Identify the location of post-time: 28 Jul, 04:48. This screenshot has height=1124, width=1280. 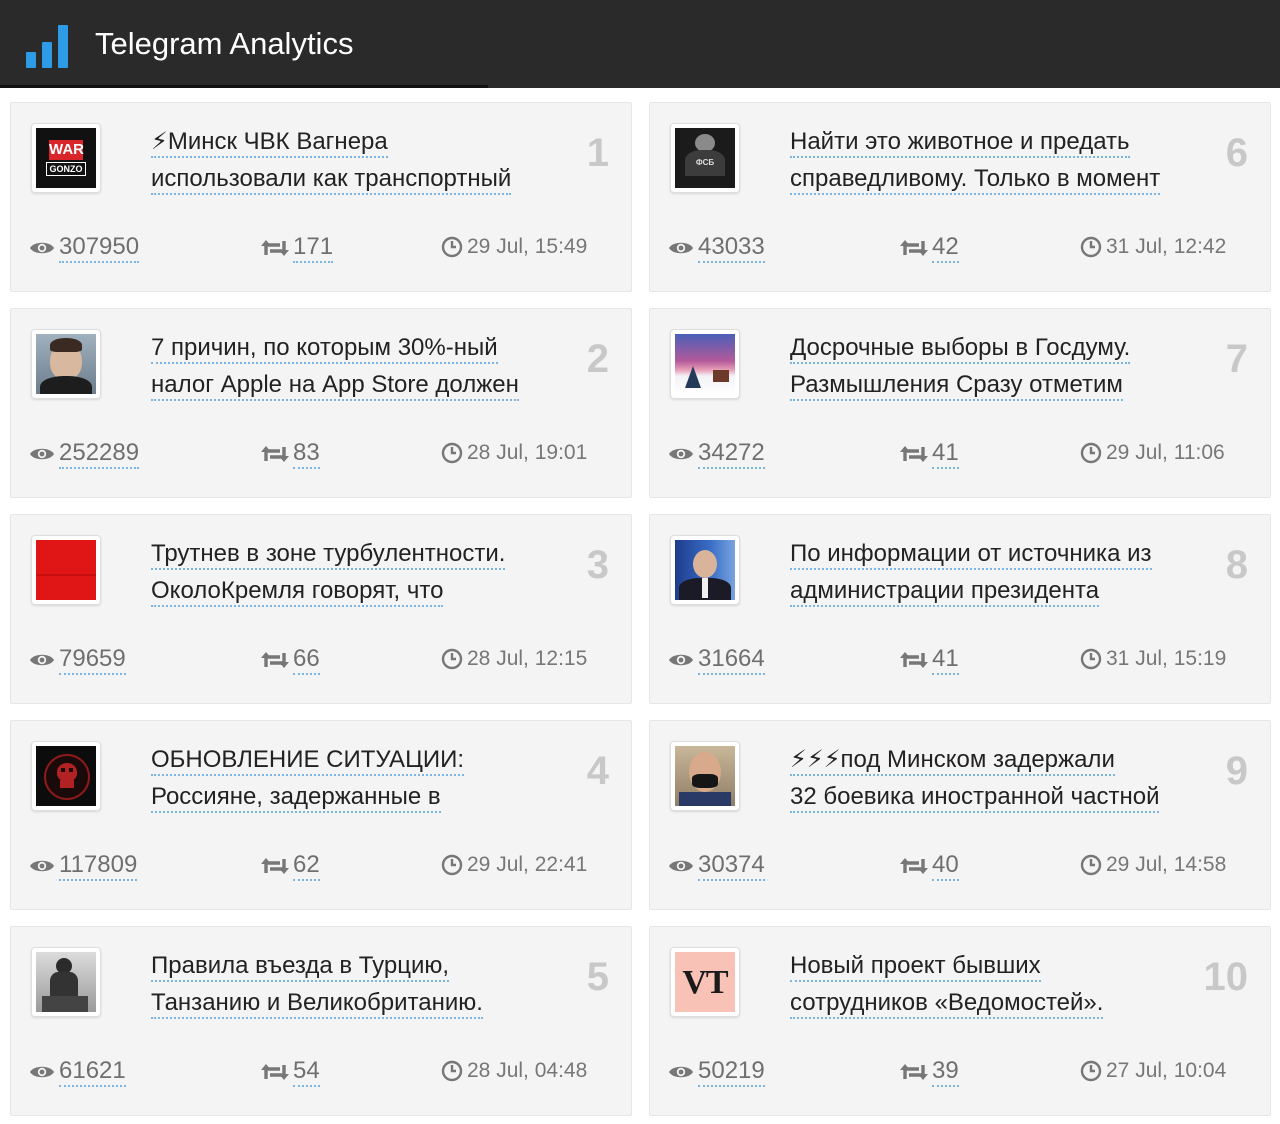
(514, 1071).